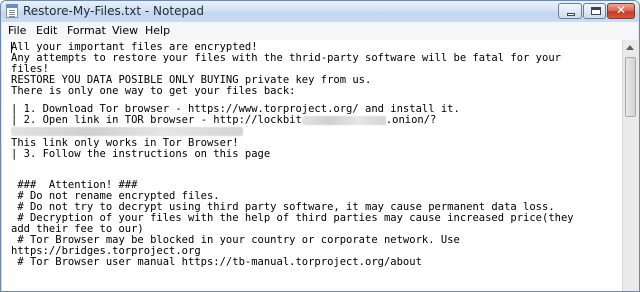 This screenshot has height=292, width=640. Describe the element at coordinates (46, 30) in the screenshot. I see `menu-edit: Edit` at that location.